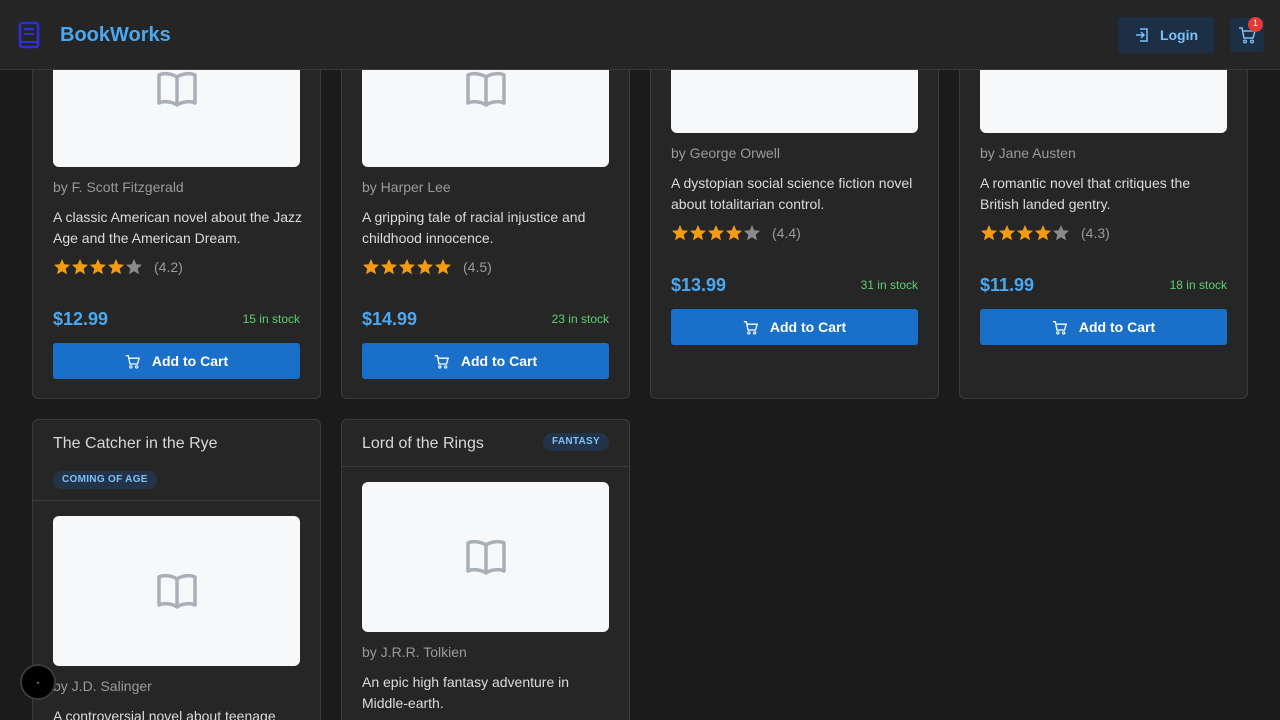  I want to click on floating-action-button: ·, so click(38, 682).